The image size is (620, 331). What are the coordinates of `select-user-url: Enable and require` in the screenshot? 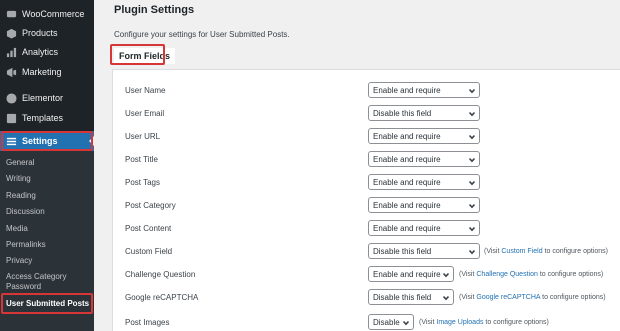 It's located at (424, 136).